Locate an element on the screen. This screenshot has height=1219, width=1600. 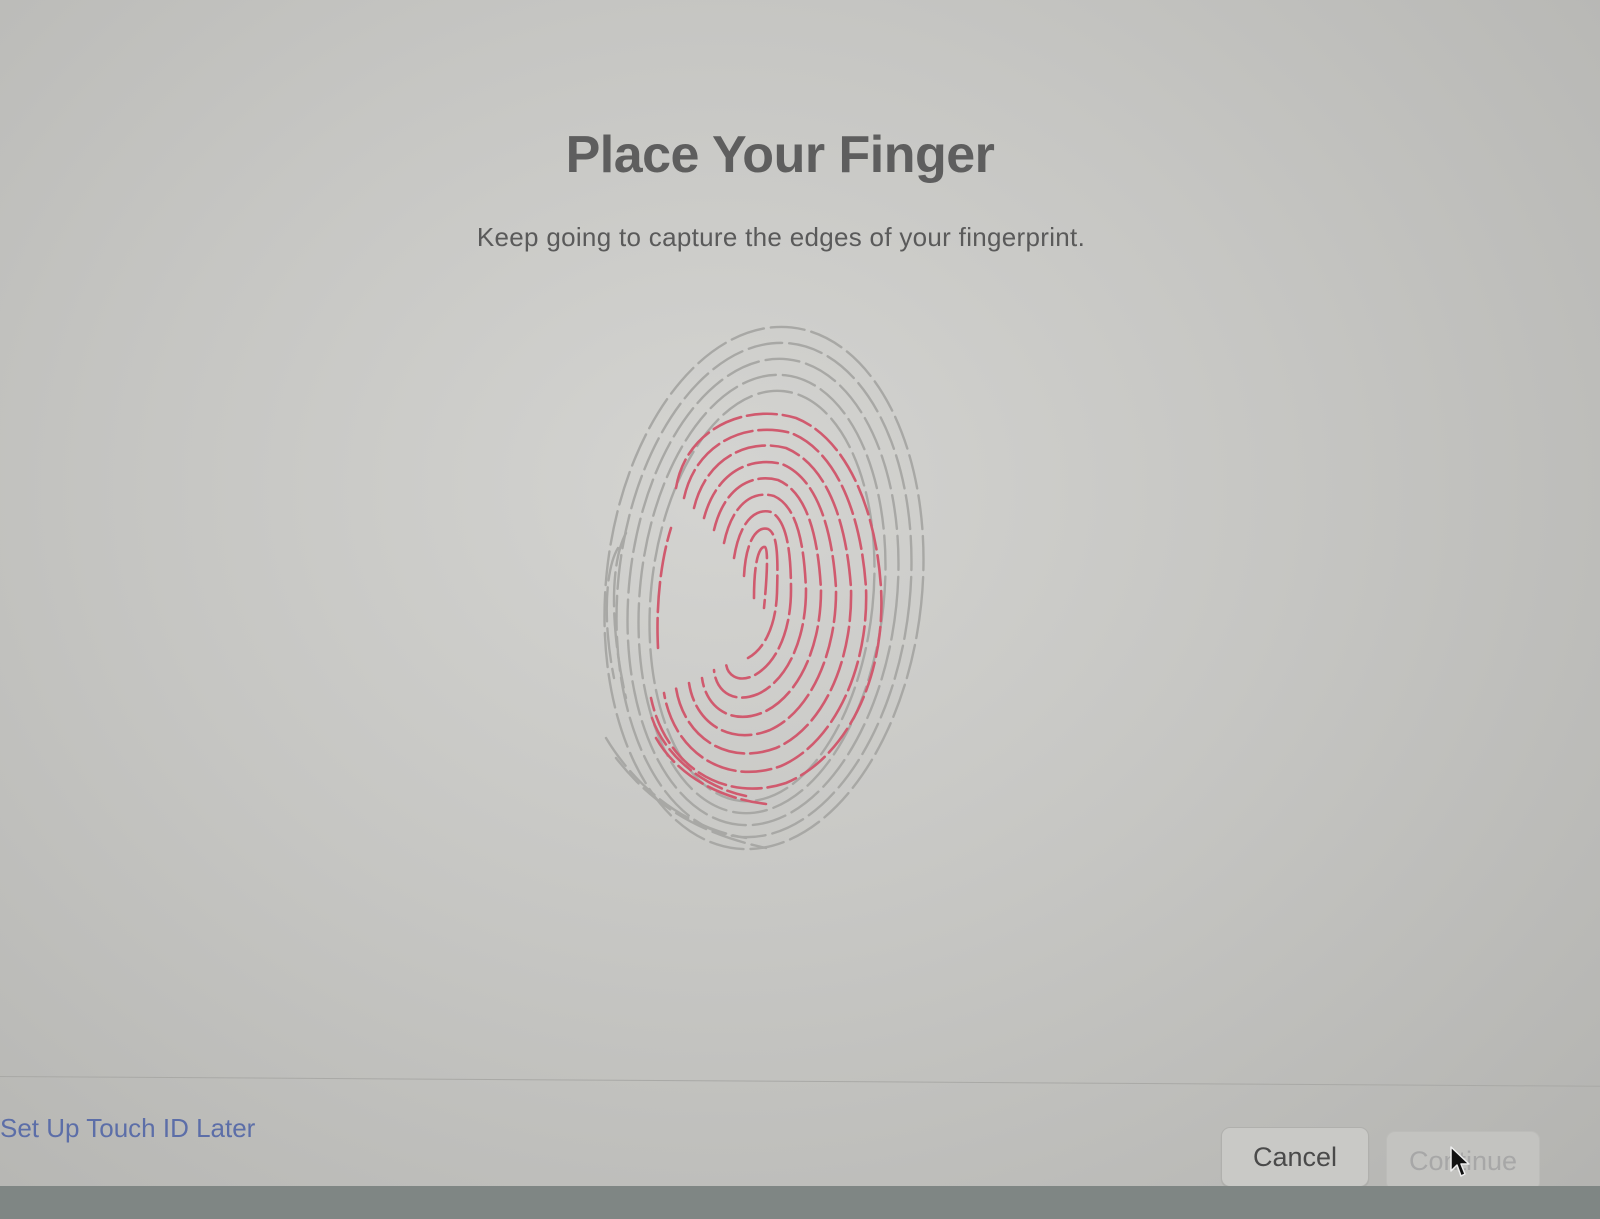
cancel-button: Cancel is located at coordinates (1295, 1157).